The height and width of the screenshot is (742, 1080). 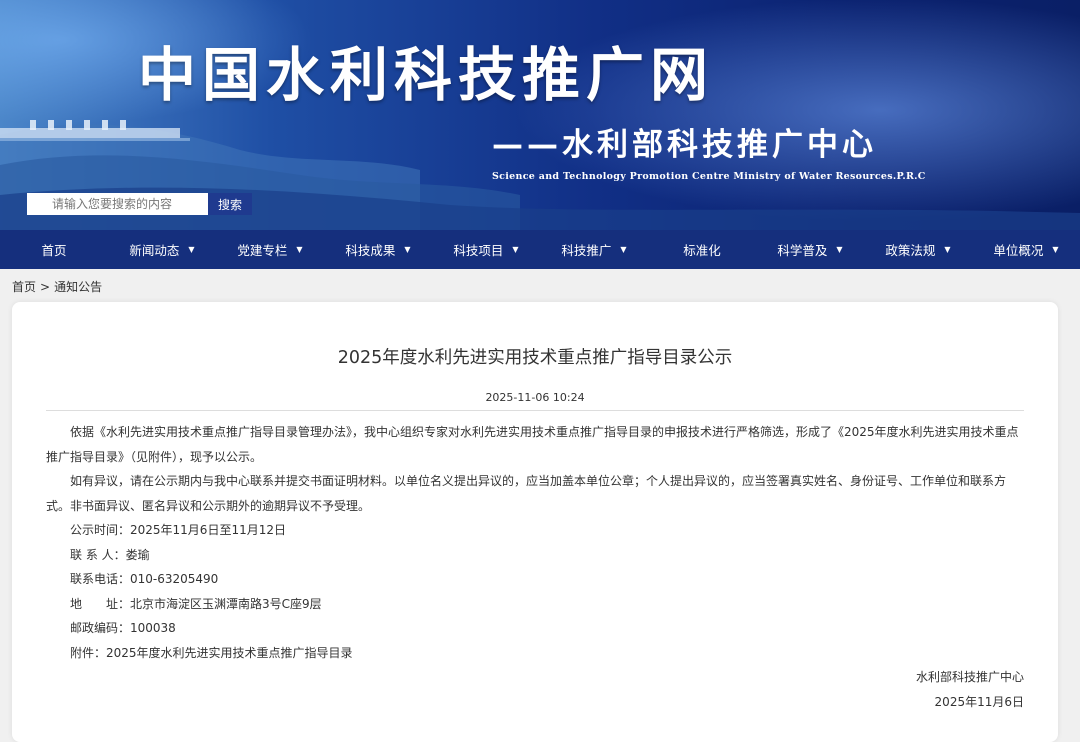 I want to click on nav-item-6: 标准化, so click(x=702, y=249).